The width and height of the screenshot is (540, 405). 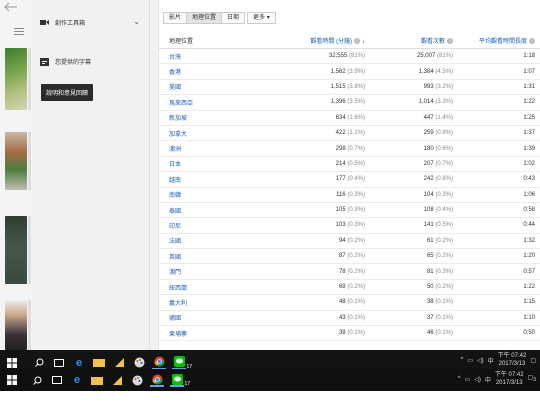 I want to click on table-row: 日本 214 (0.5%) 207 (0.7%) 1:02, so click(x=349, y=165).